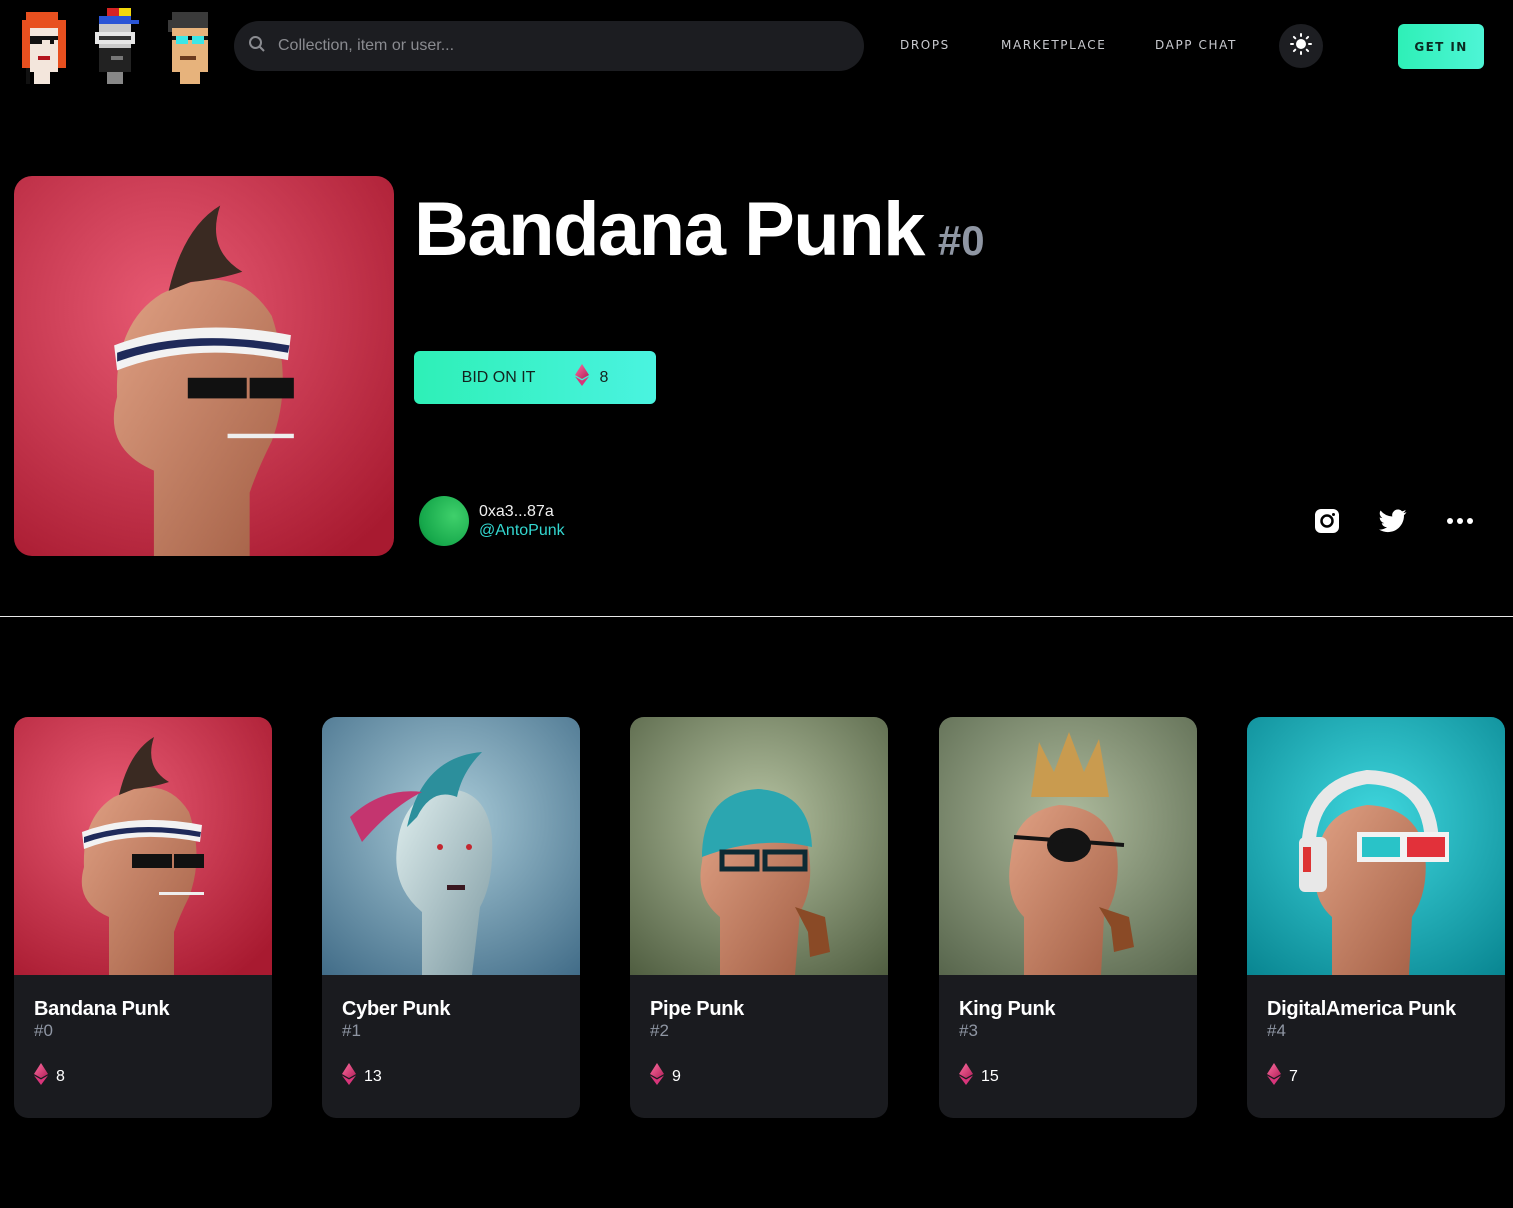 The image size is (1513, 1208). What do you see at coordinates (604, 377) in the screenshot?
I see `bid-price: 8` at bounding box center [604, 377].